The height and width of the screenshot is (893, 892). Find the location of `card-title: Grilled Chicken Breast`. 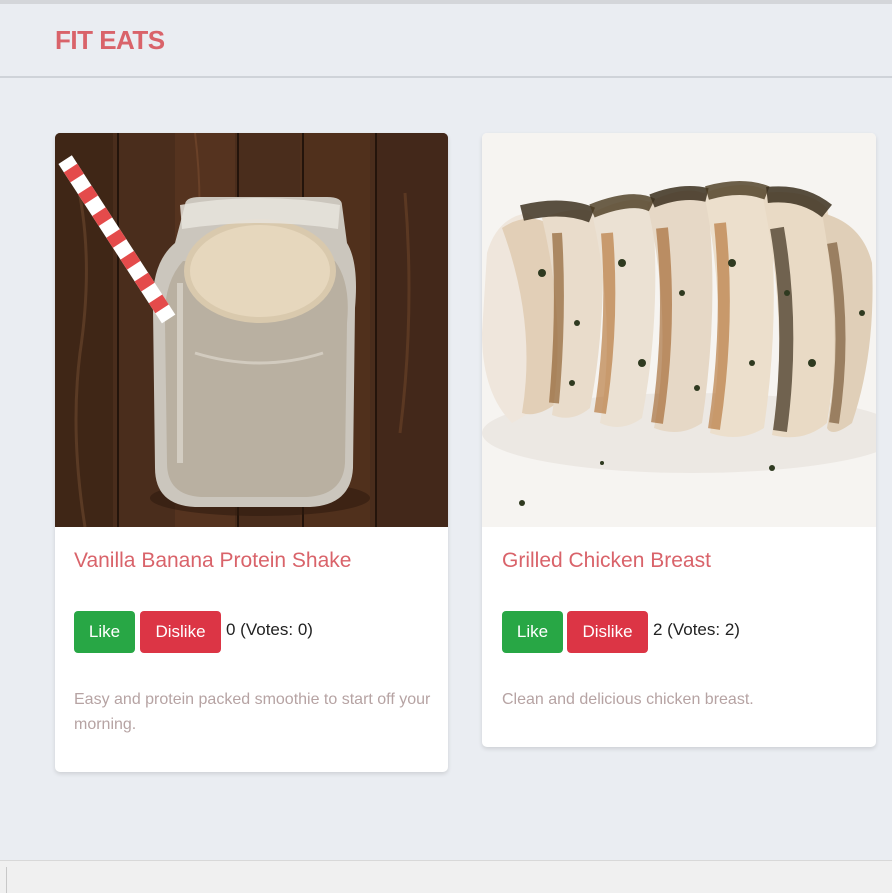

card-title: Grilled Chicken Breast is located at coordinates (606, 560).